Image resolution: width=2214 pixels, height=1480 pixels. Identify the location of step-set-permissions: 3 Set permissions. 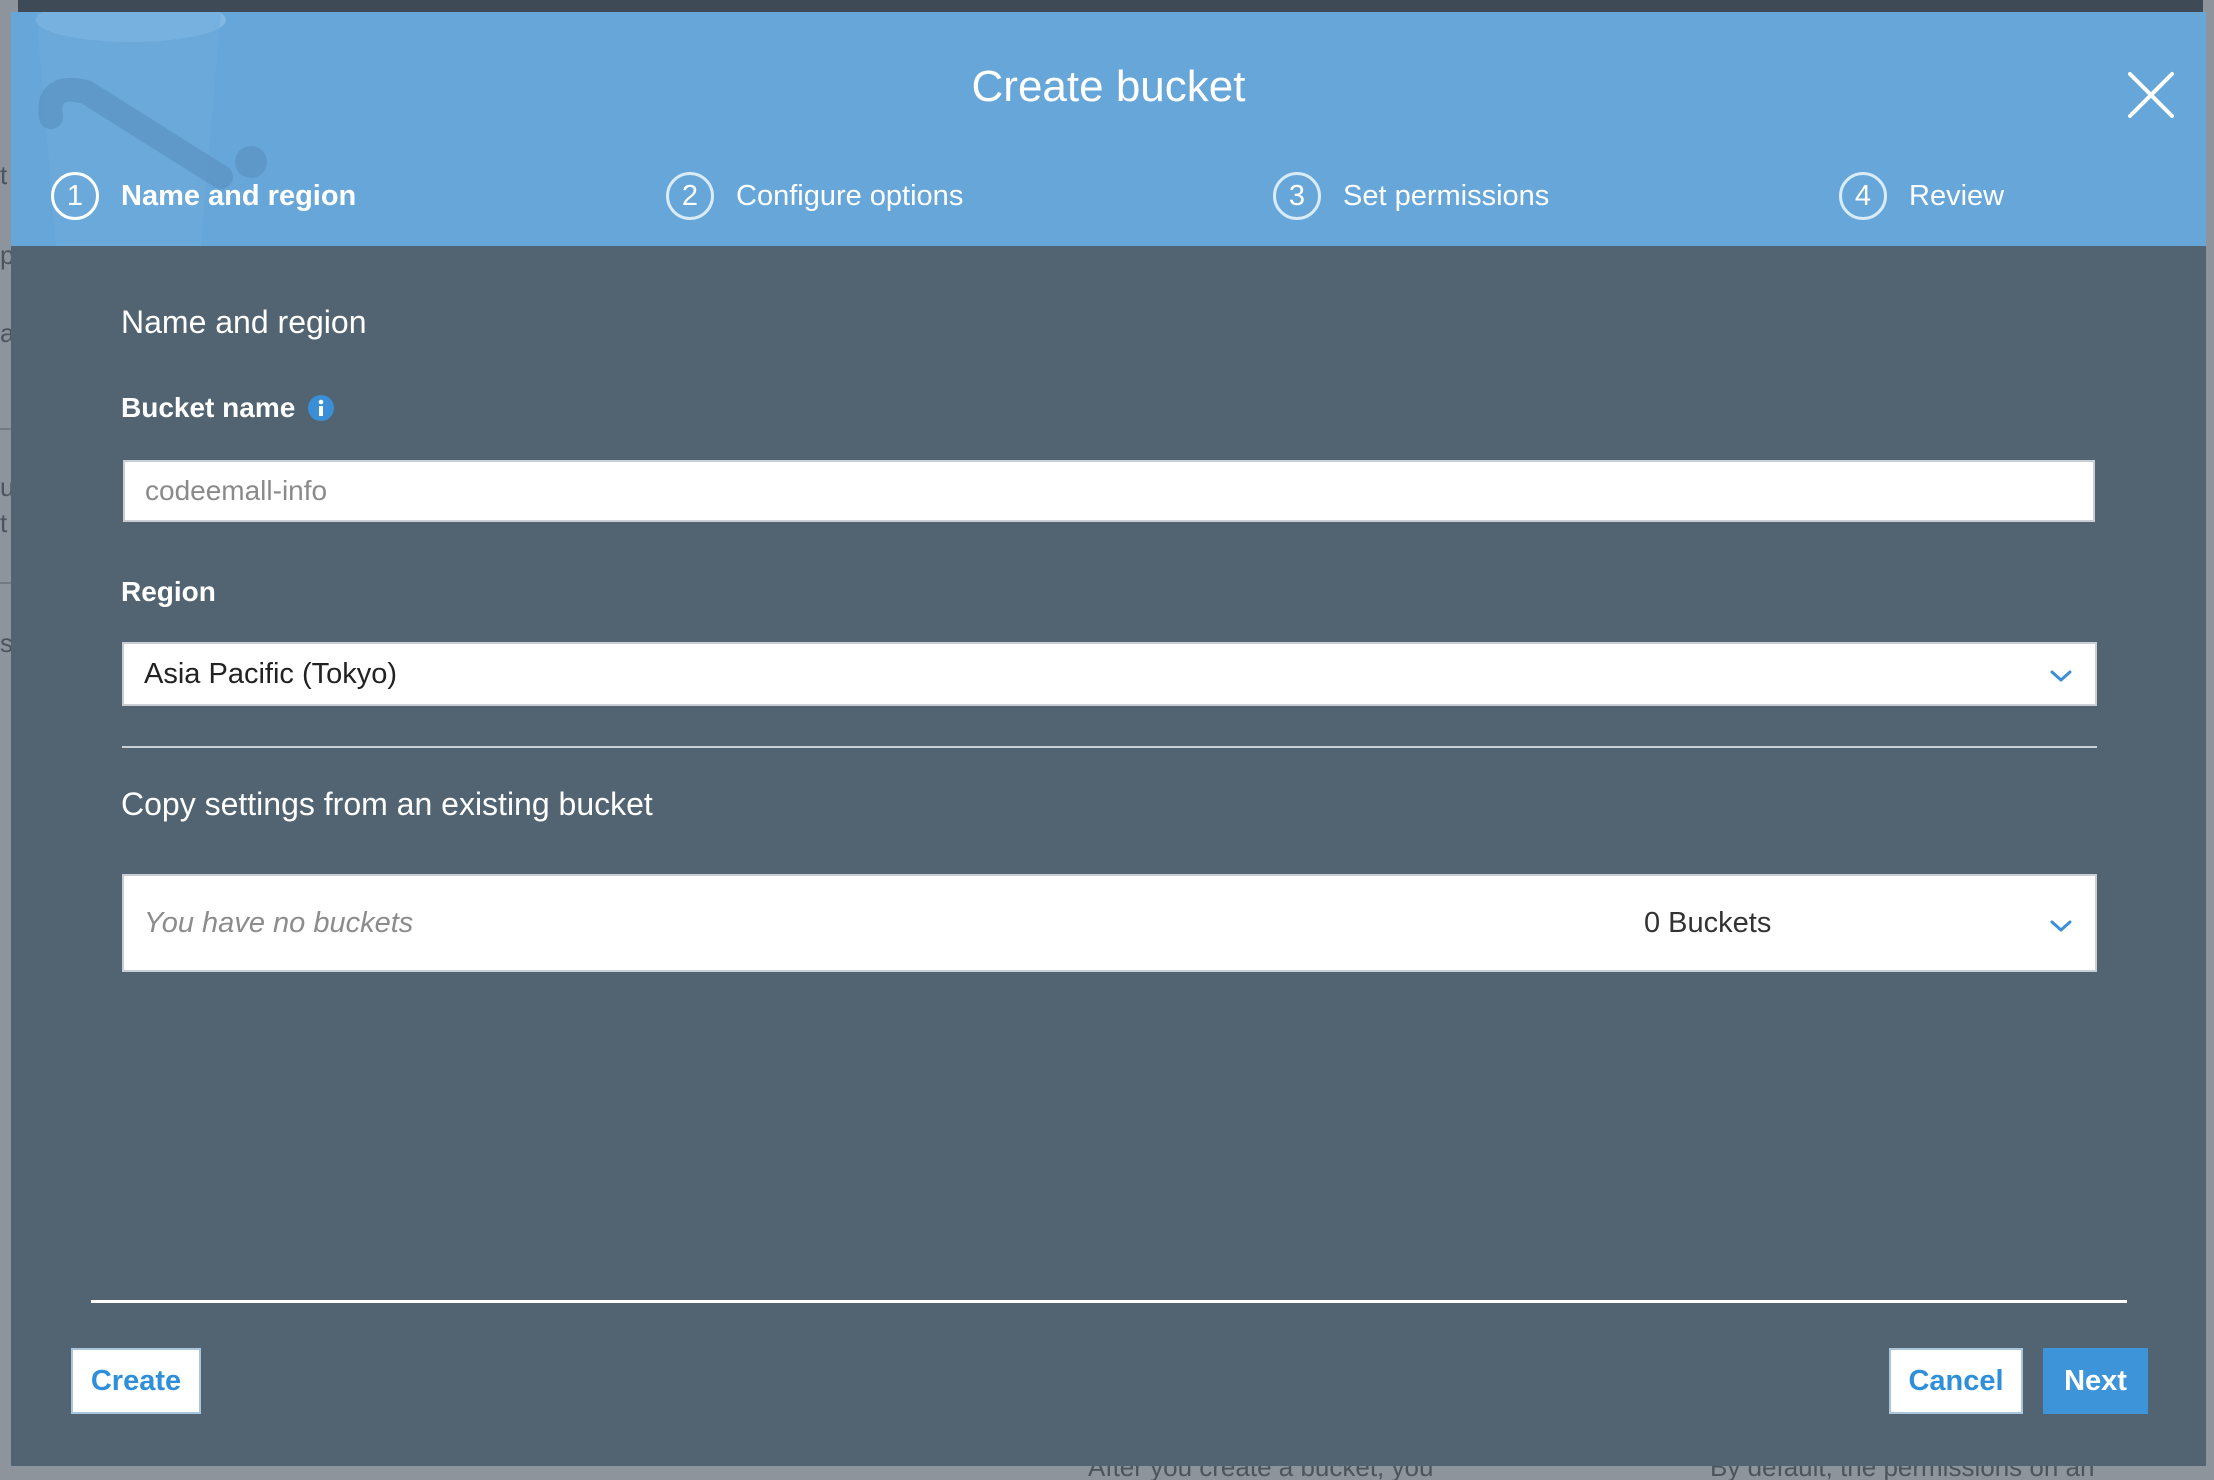
(1411, 196).